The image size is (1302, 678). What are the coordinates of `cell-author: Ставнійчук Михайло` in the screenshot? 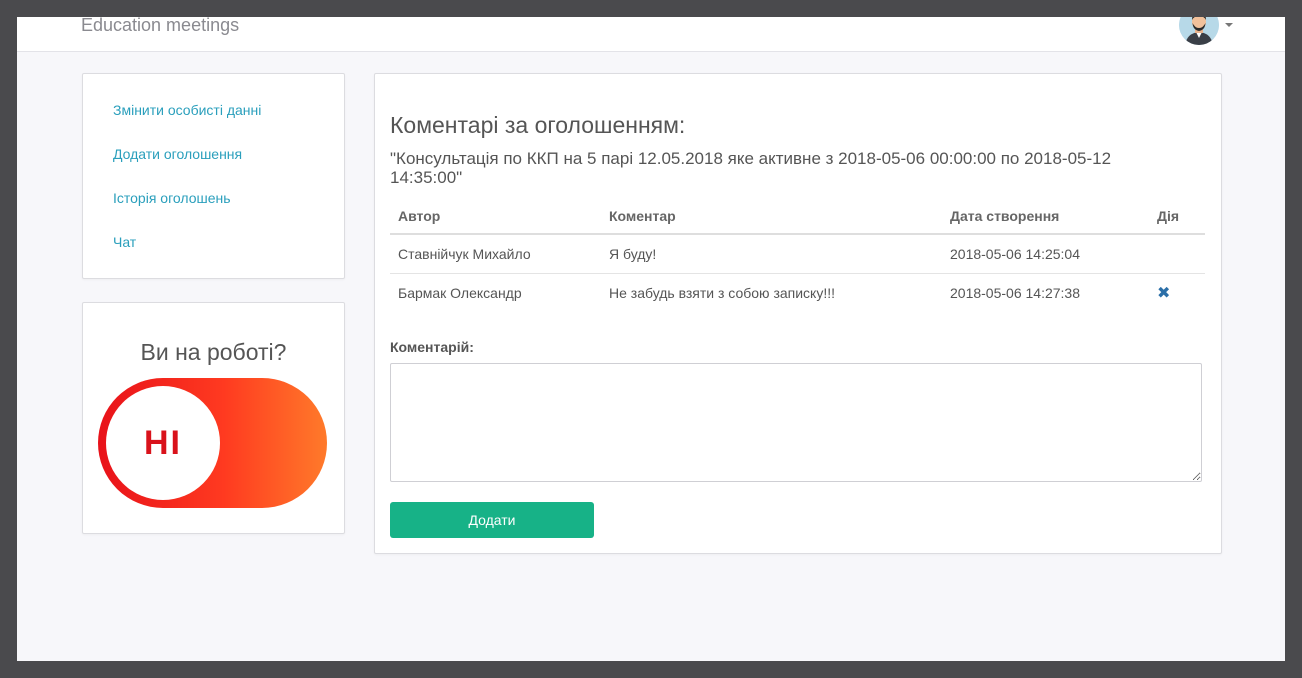 It's located at (495, 254).